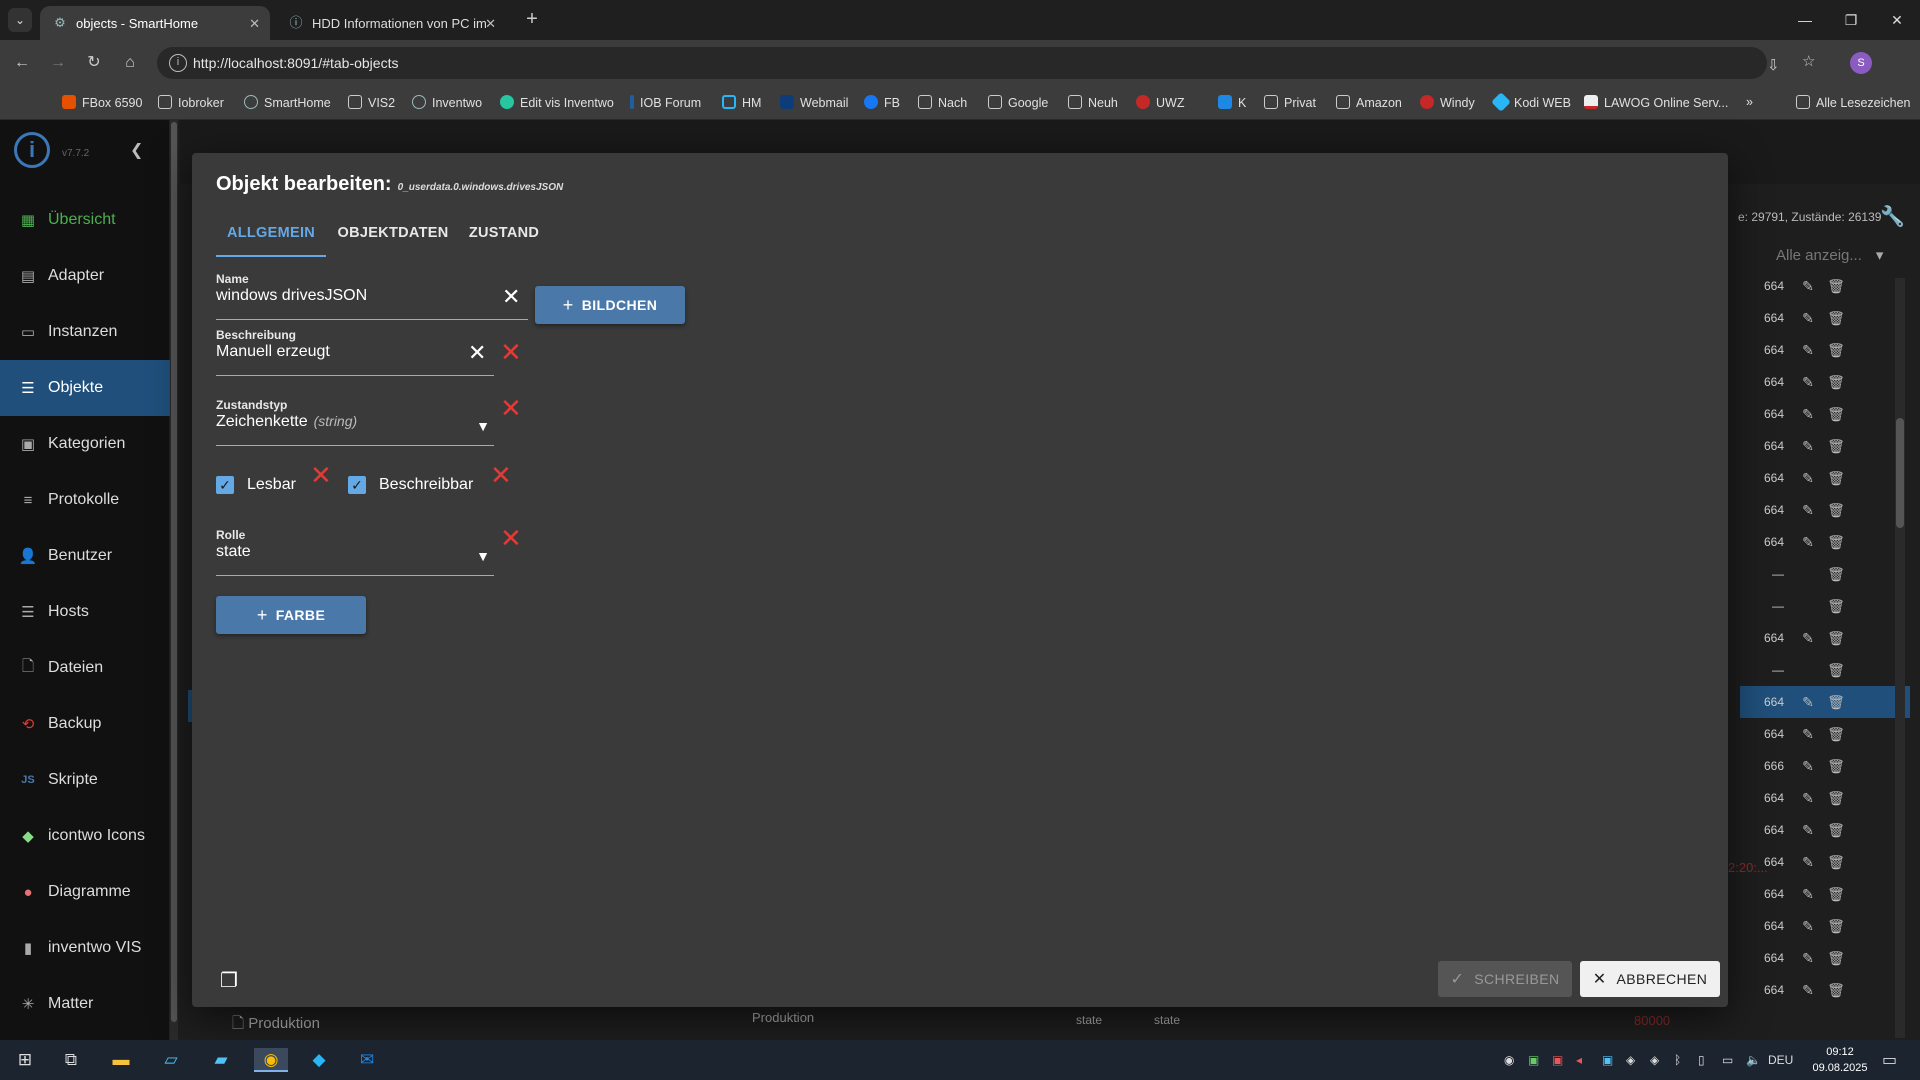  I want to click on notepad-icon: ▱, so click(171, 1060).